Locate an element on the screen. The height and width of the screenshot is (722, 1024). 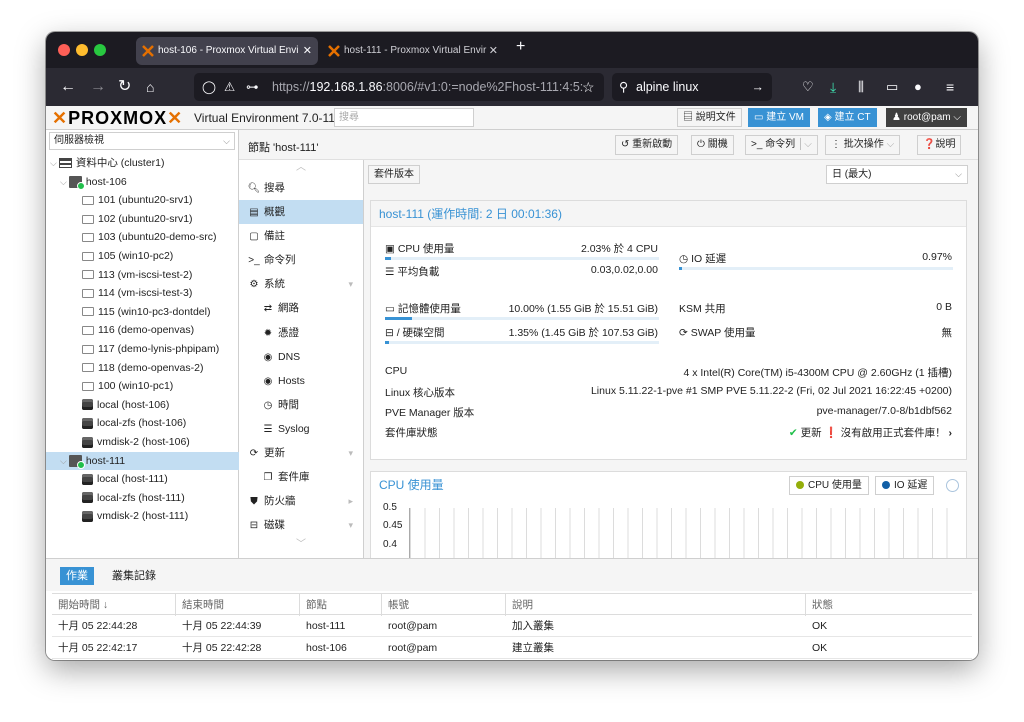
menu-item: ✹ 憑證 is located at coordinates (301, 333).